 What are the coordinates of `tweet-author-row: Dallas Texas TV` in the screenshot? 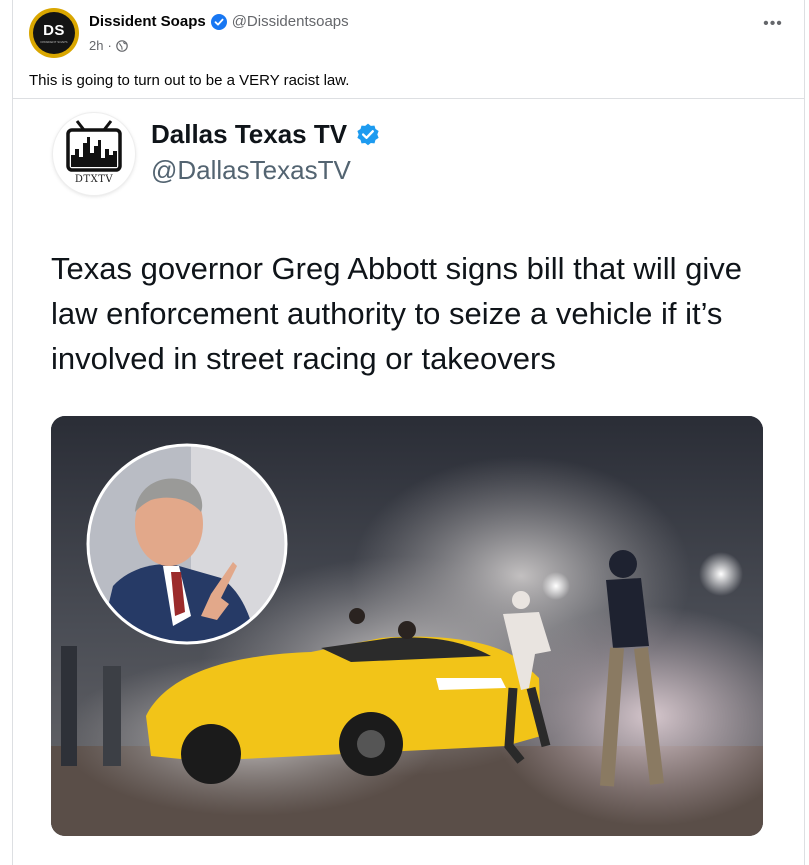 It's located at (266, 134).